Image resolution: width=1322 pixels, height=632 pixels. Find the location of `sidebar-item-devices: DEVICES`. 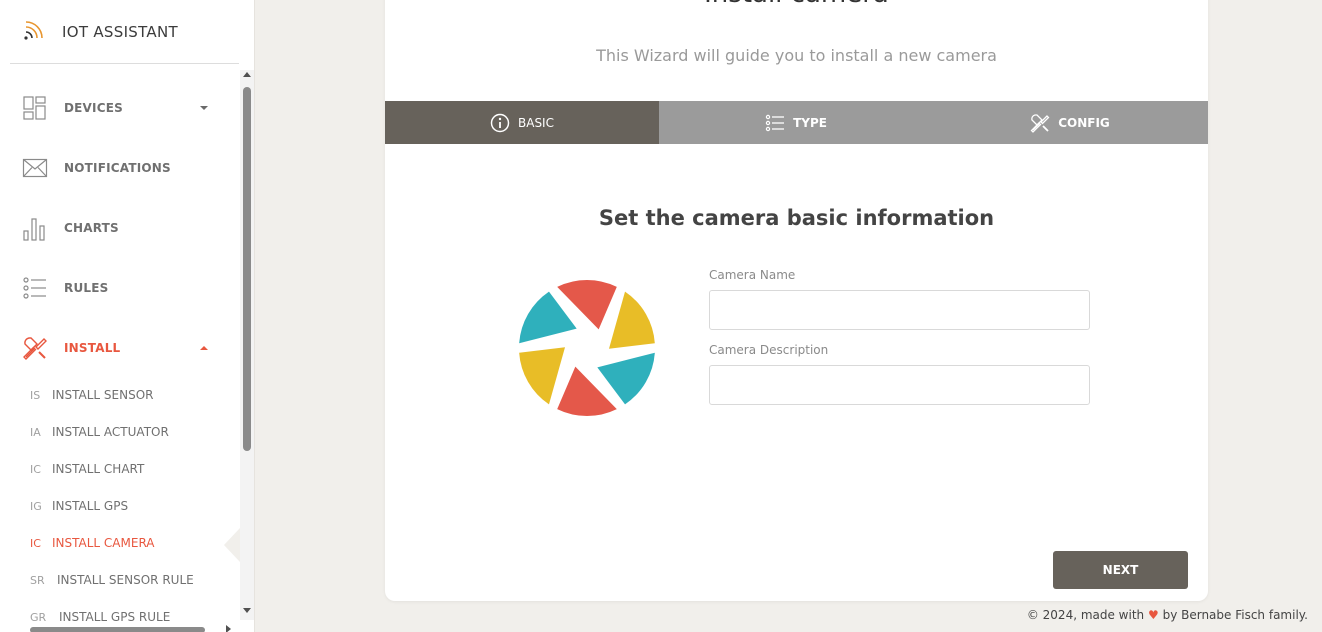

sidebar-item-devices: DEVICES is located at coordinates (122, 108).